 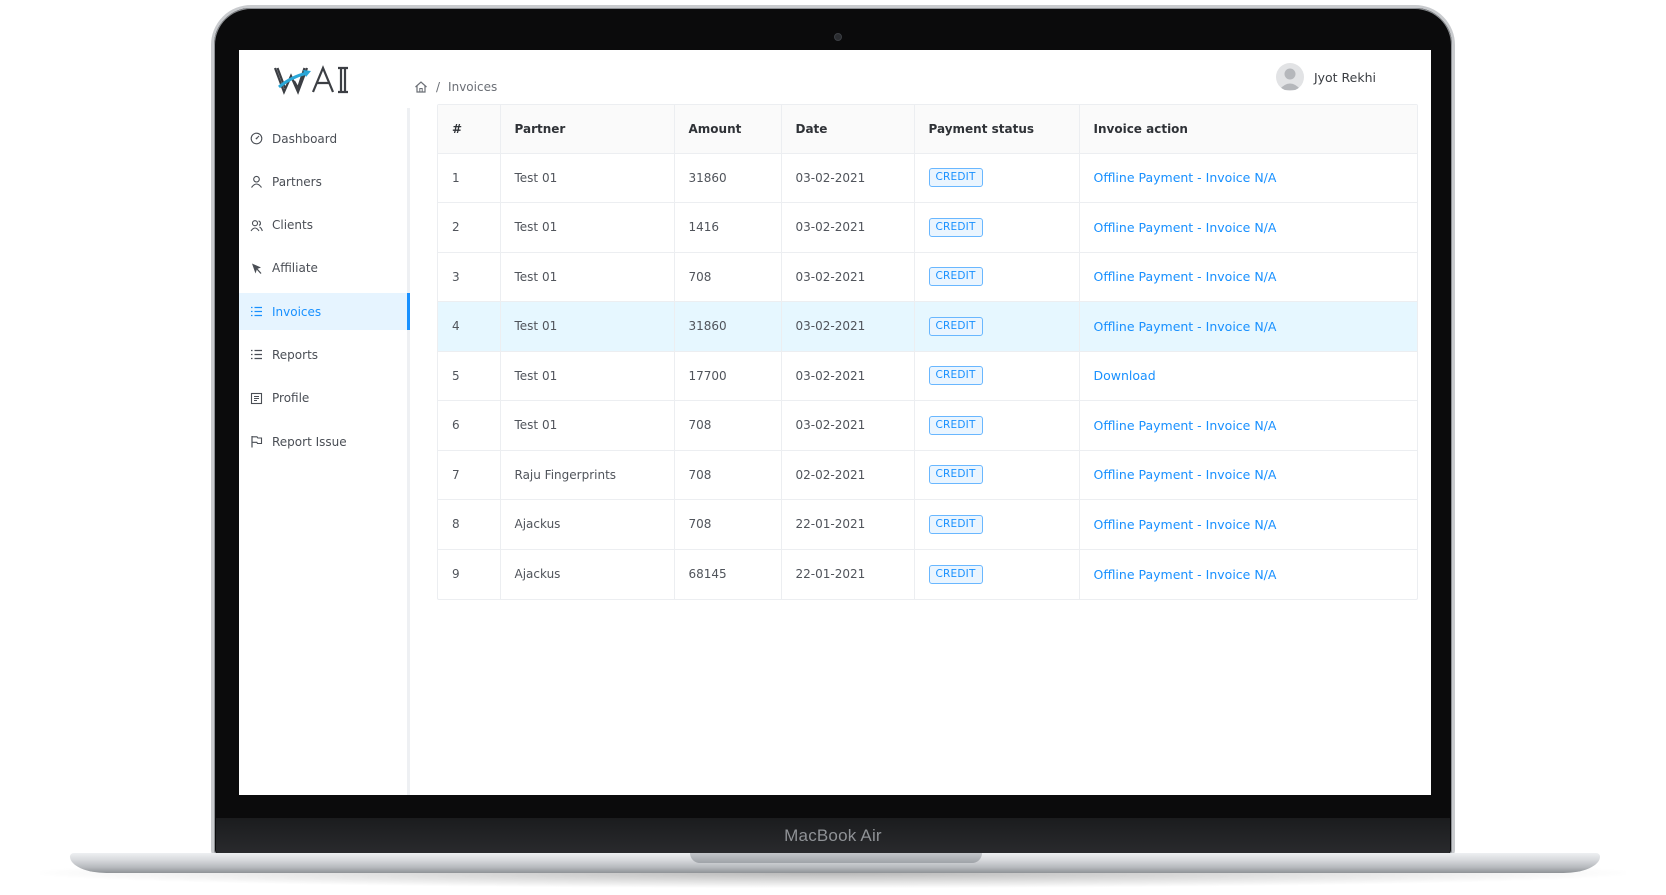 I want to click on sidebar-item-affiliate: Affiliate, so click(x=323, y=268).